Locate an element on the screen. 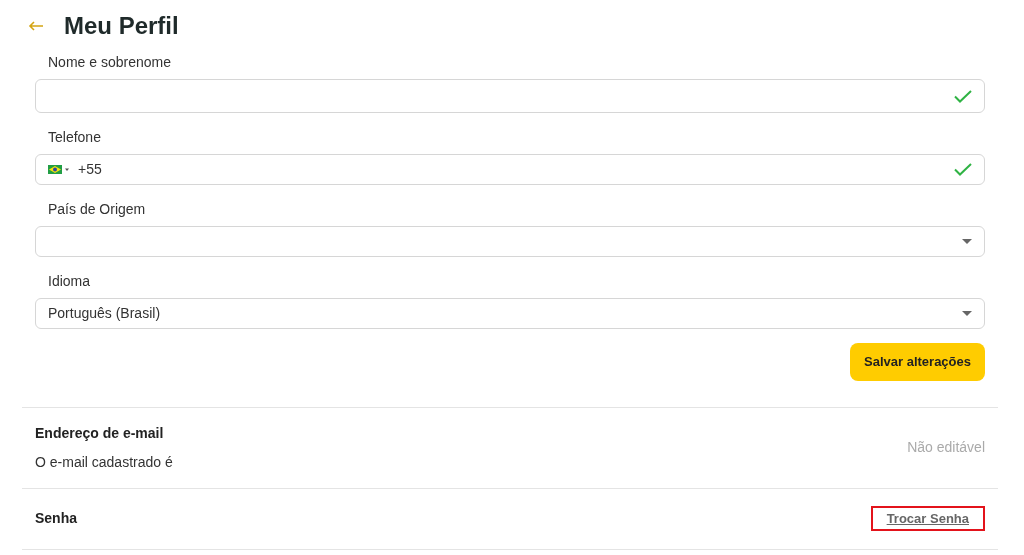 This screenshot has width=1024, height=555. input-field: +55 is located at coordinates (510, 169).